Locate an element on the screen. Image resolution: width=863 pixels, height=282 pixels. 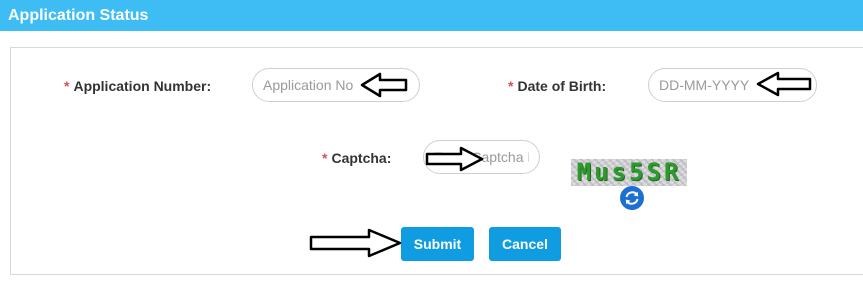
page-title: Application Status is located at coordinates (78, 15).